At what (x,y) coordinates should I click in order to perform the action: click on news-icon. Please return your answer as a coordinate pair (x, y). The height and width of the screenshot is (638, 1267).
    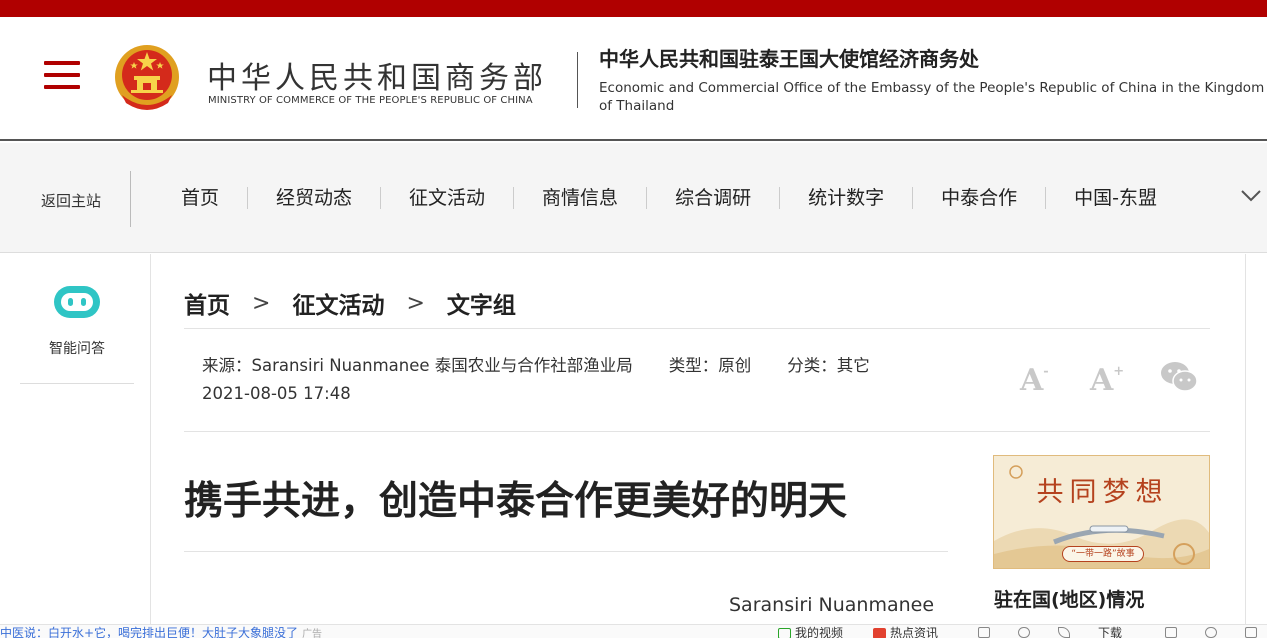
    Looking at the image, I should click on (879, 632).